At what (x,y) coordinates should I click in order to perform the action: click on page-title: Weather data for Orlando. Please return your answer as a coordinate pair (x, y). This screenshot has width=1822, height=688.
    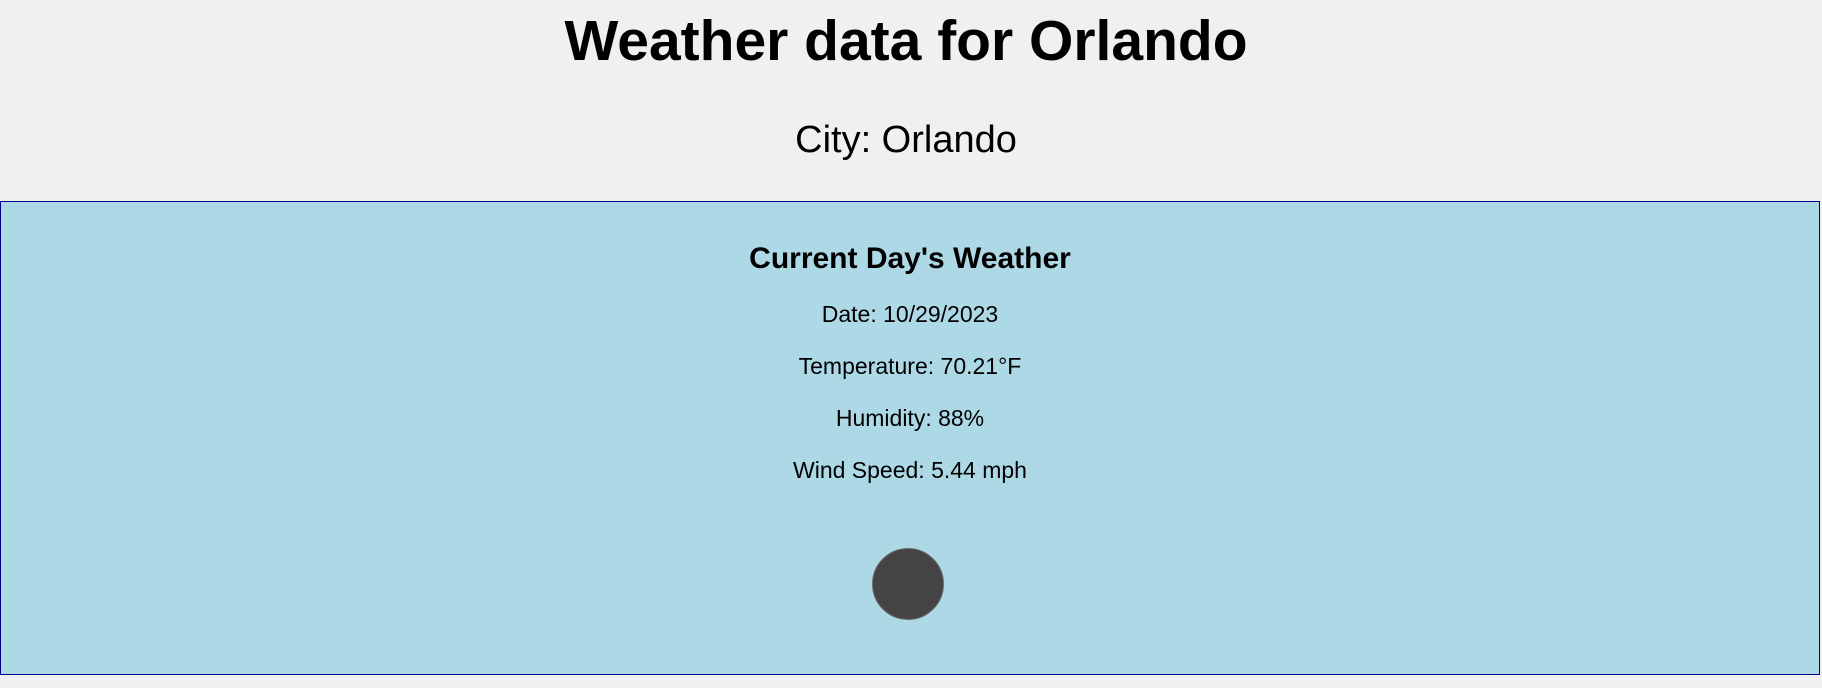
    Looking at the image, I should click on (906, 41).